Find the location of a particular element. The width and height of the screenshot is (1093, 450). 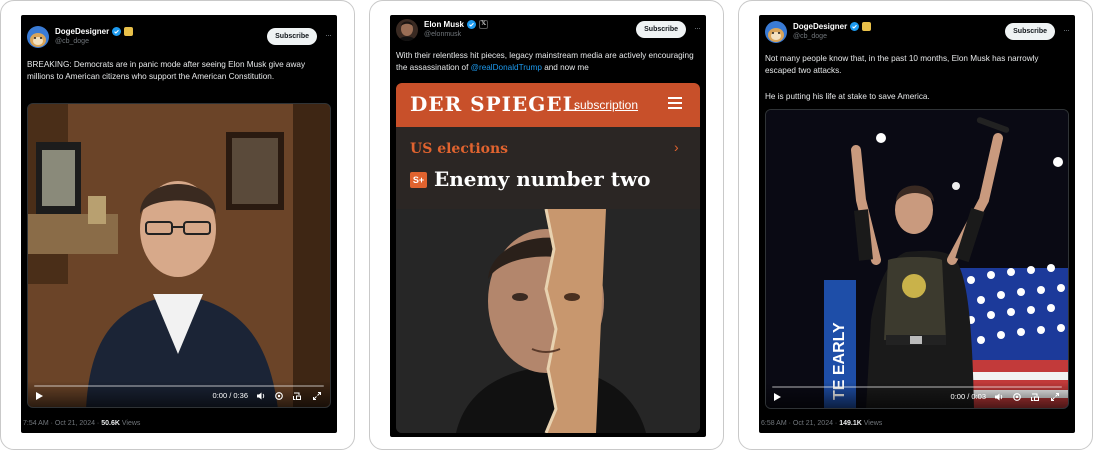

spiegel-section: US elections › S+ Enemy number two is located at coordinates (548, 168).